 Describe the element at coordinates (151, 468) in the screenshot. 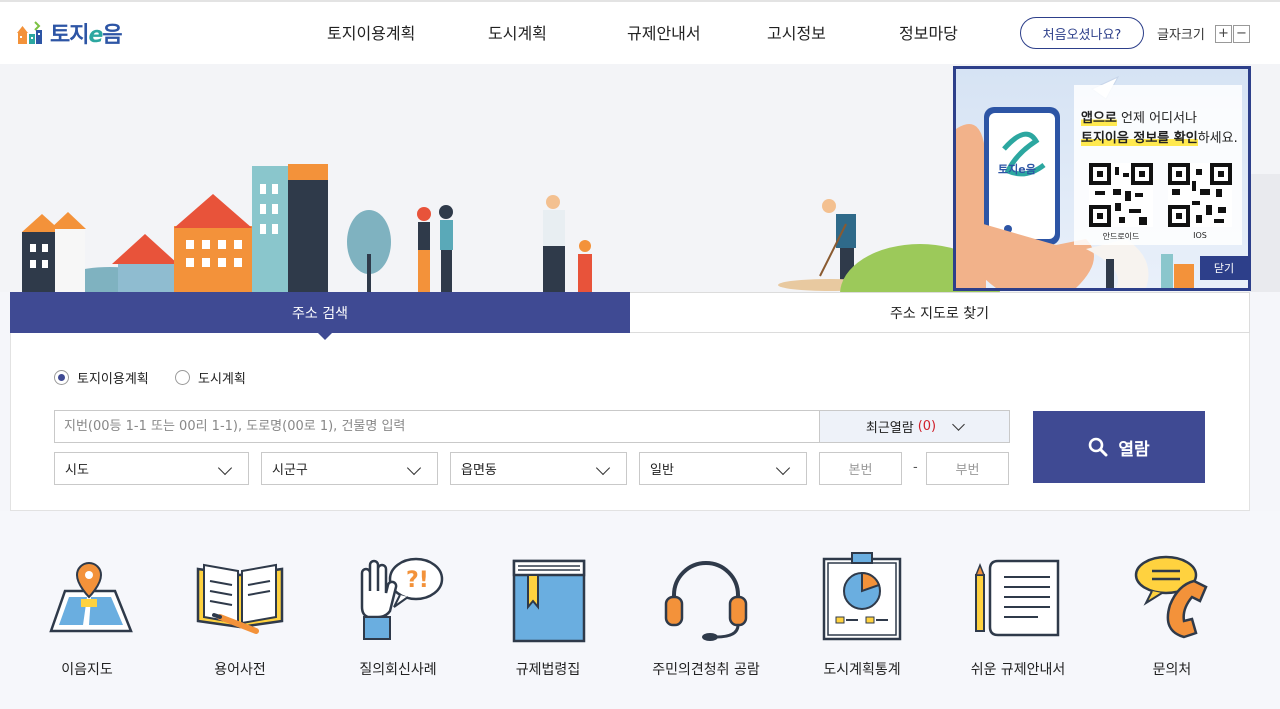

I see `select-sido: 시도` at that location.